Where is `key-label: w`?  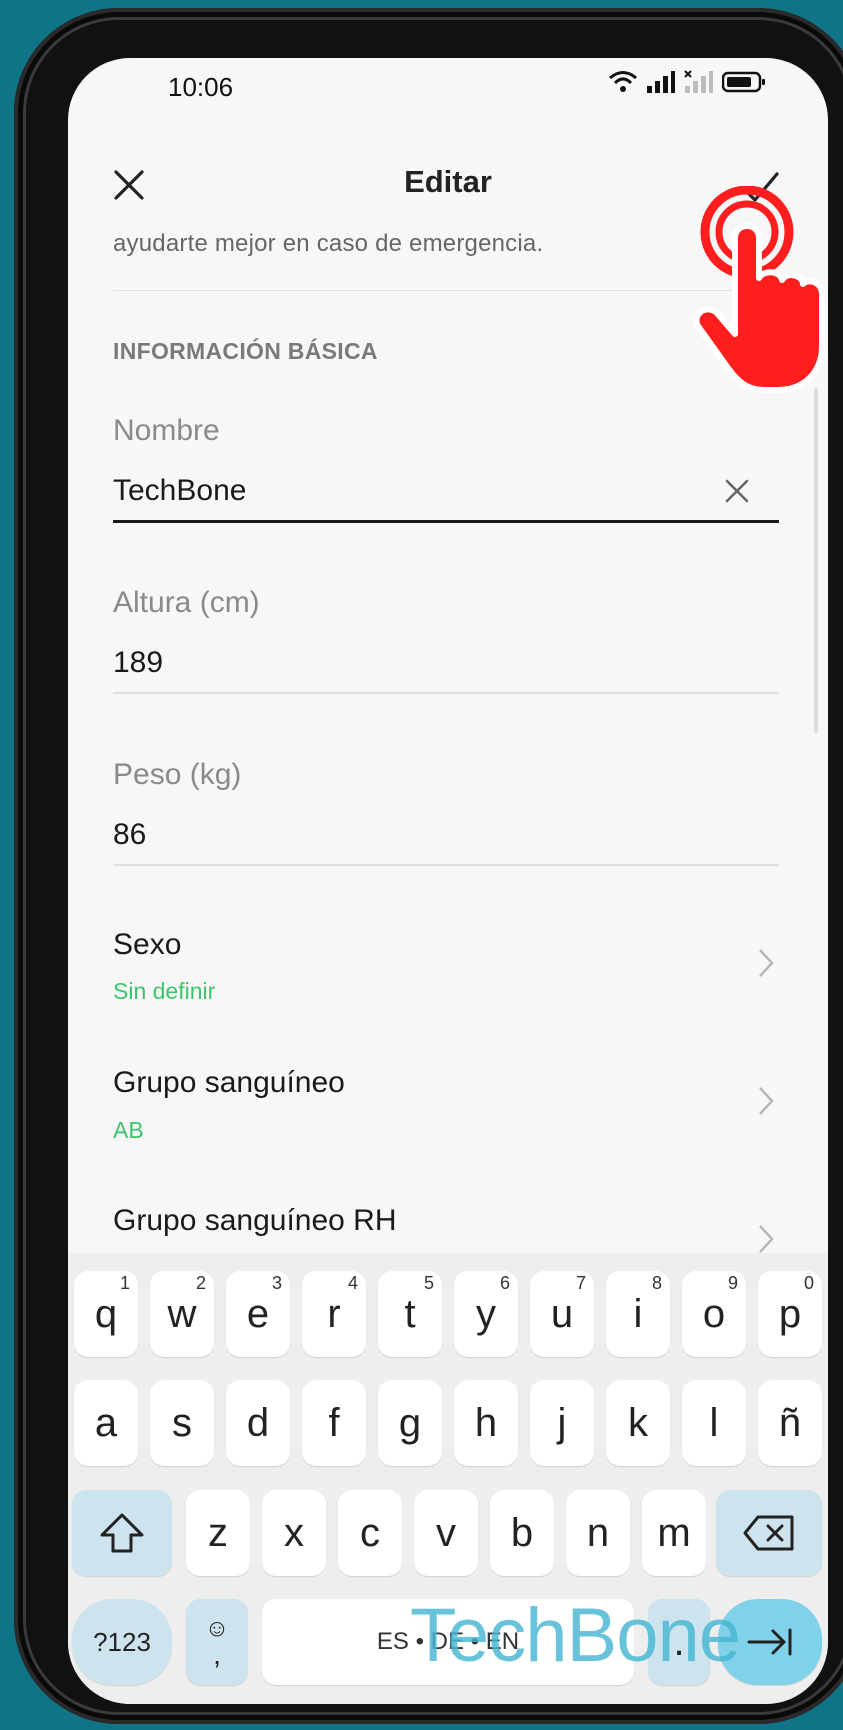 key-label: w is located at coordinates (182, 1313).